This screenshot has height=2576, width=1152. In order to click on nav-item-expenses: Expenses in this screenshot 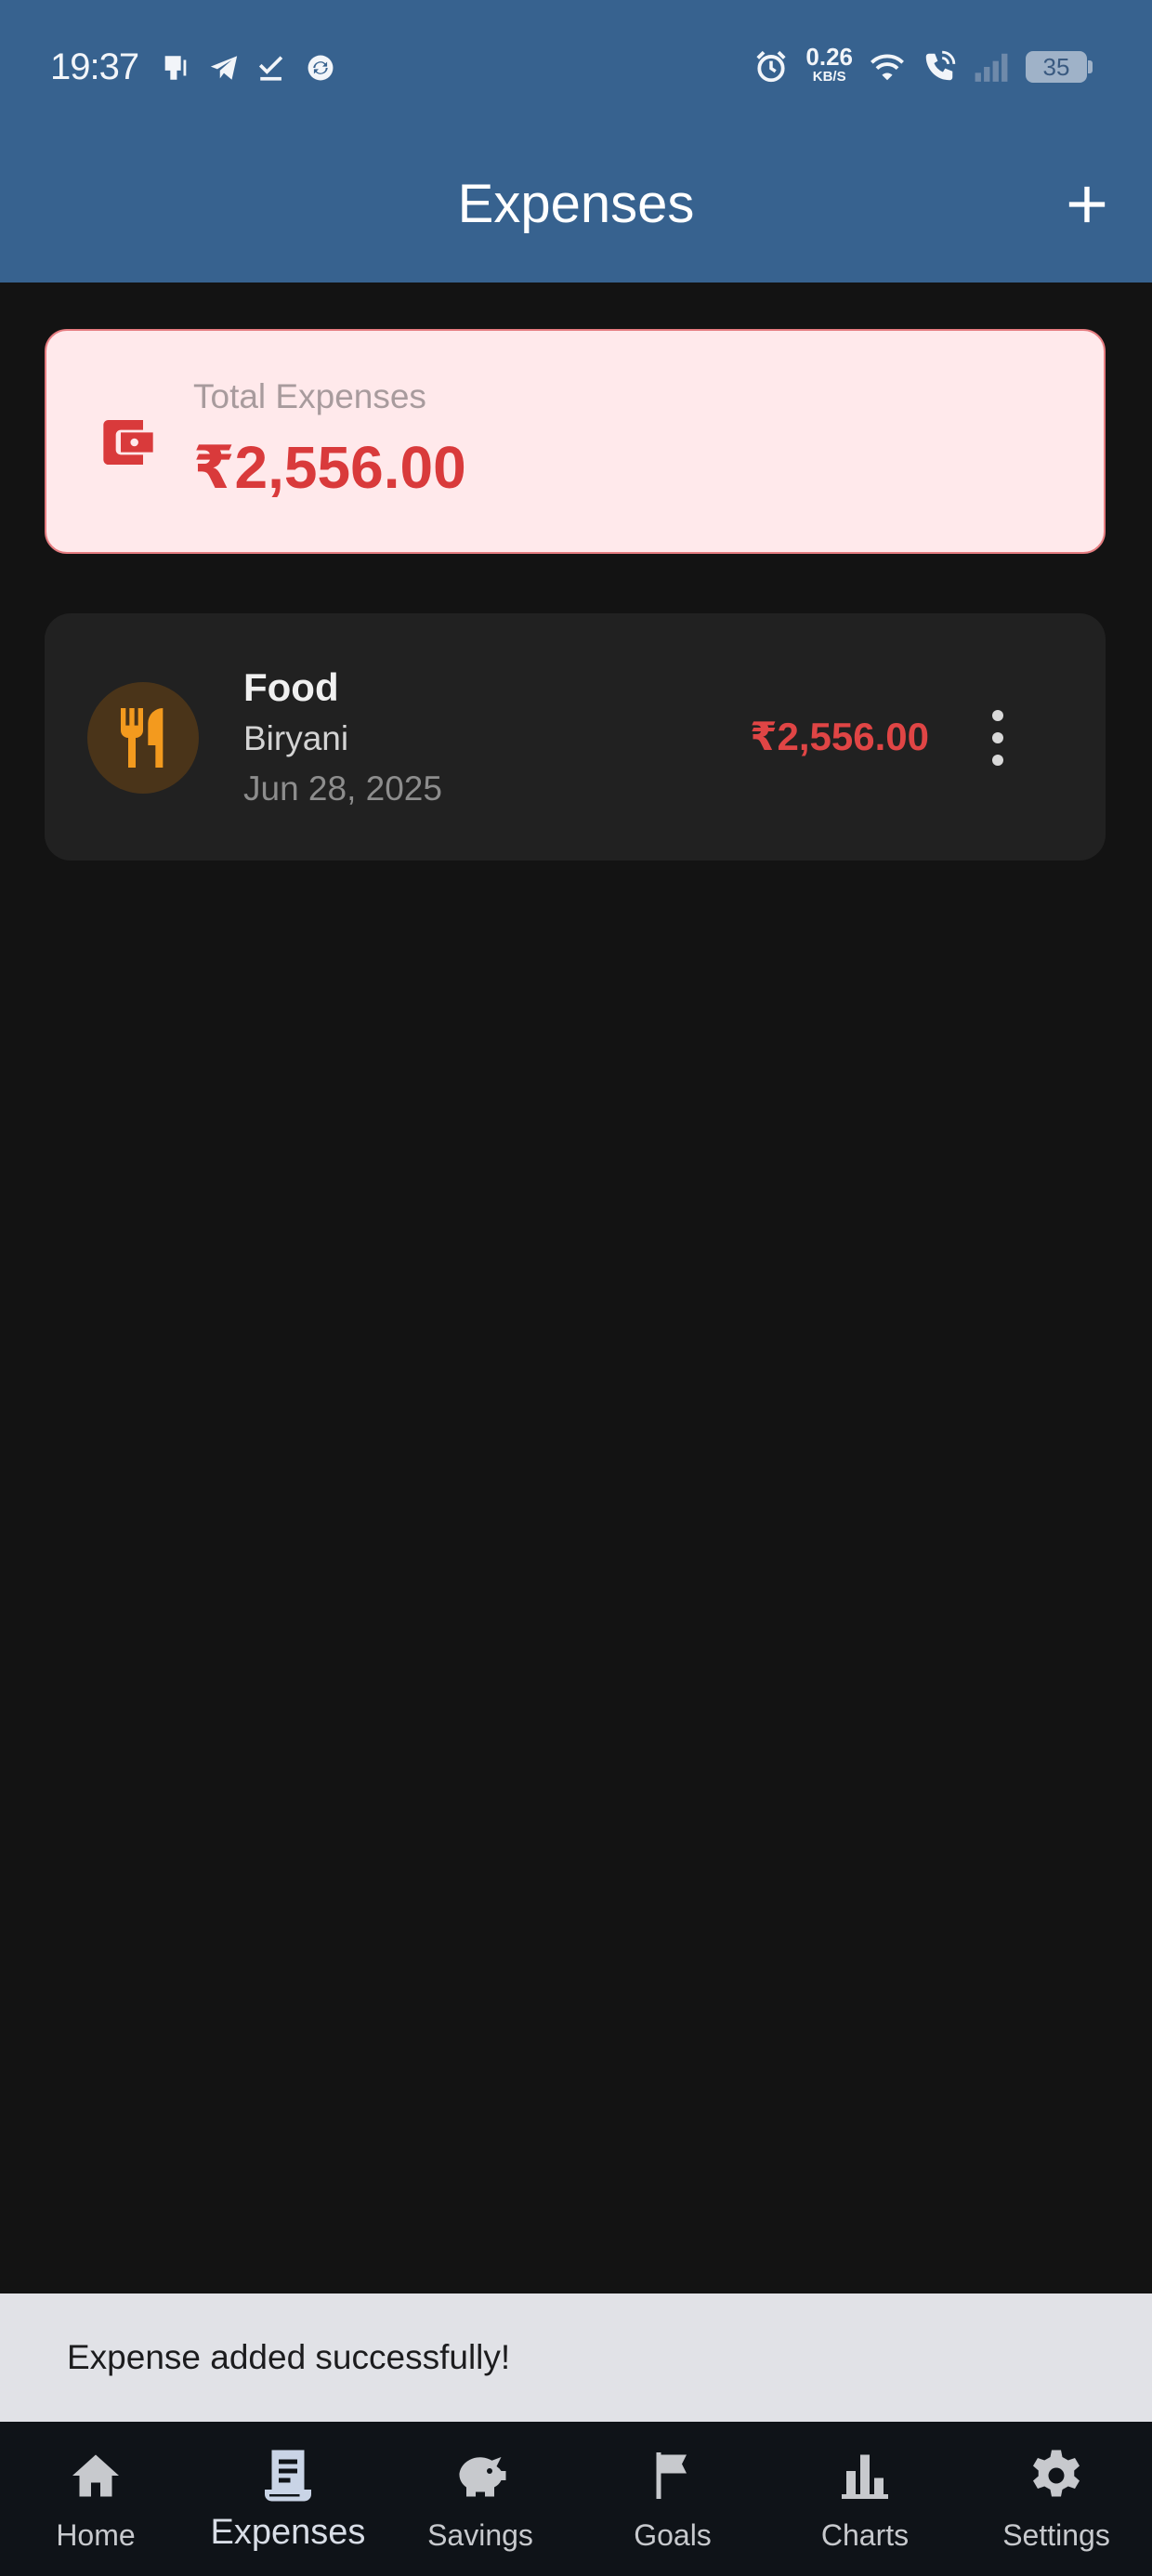, I will do `click(288, 2499)`.